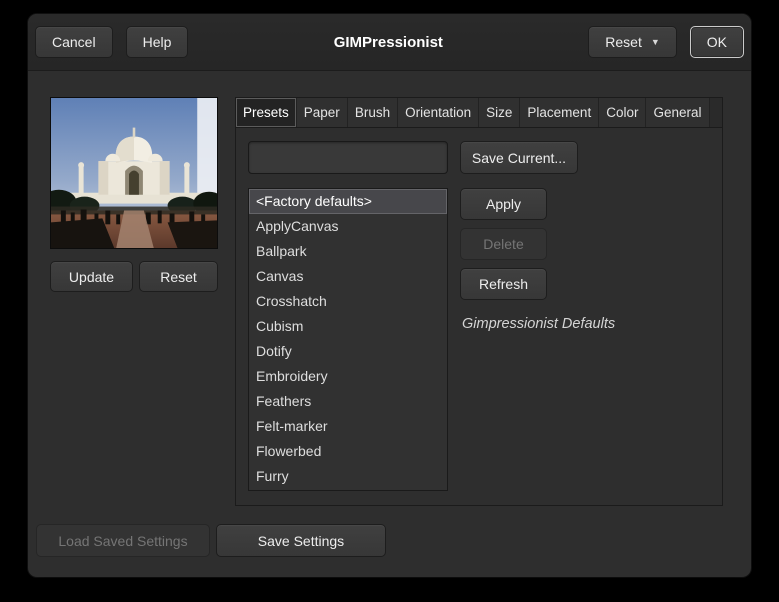 Image resolution: width=779 pixels, height=602 pixels. Describe the element at coordinates (348, 201) in the screenshot. I see `preset-list-item: <Factory defaults>` at that location.